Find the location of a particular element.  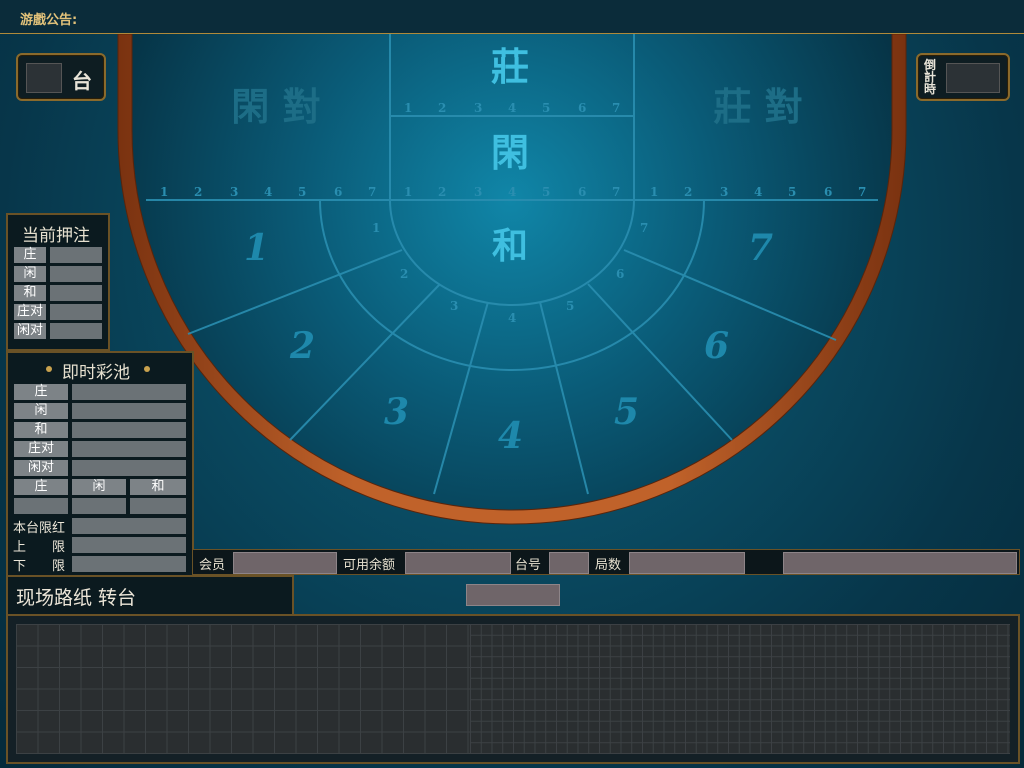

seat-small-label: 6 is located at coordinates (620, 274).